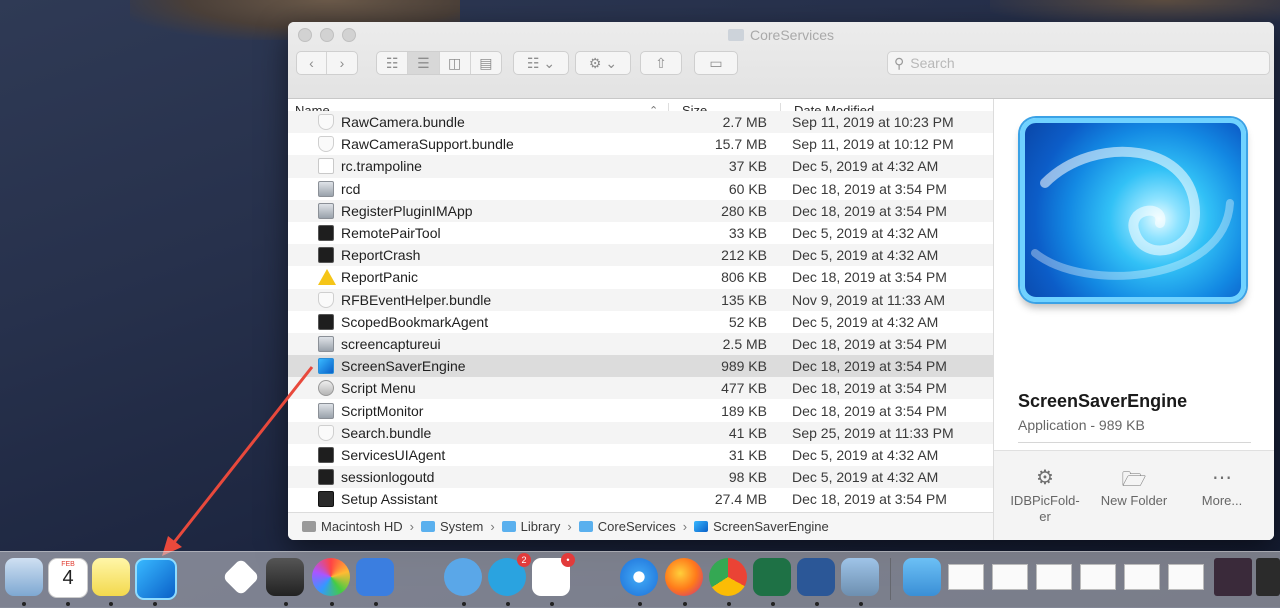  What do you see at coordinates (860, 577) in the screenshot?
I see `preview-app-icon` at bounding box center [860, 577].